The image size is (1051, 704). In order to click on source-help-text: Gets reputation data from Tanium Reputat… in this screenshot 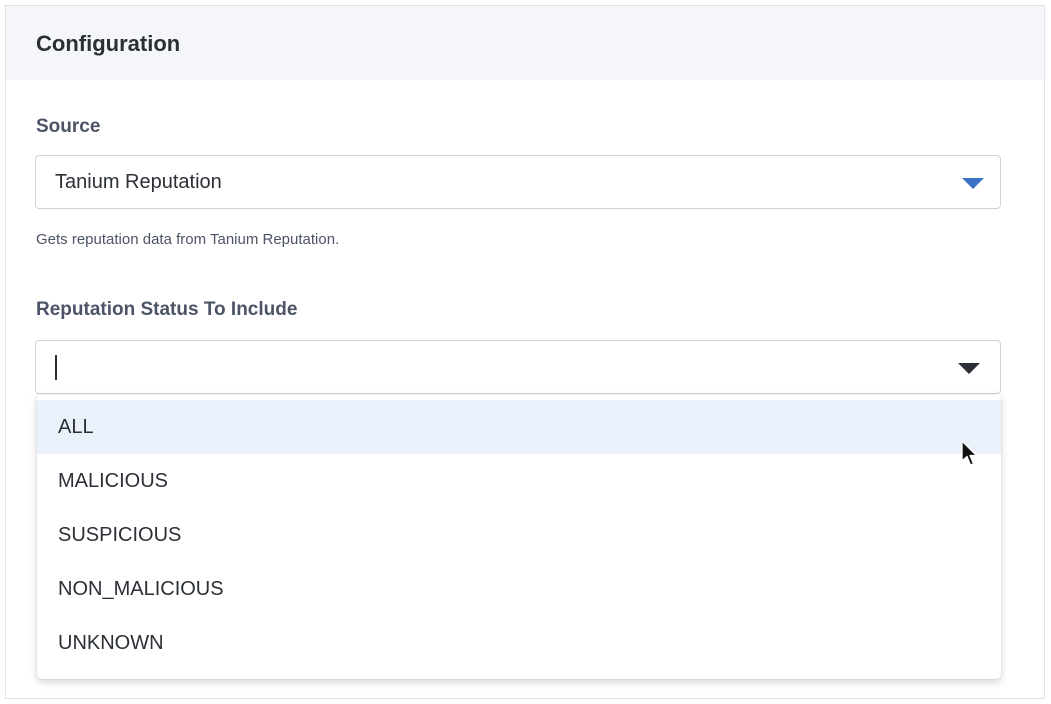, I will do `click(188, 239)`.